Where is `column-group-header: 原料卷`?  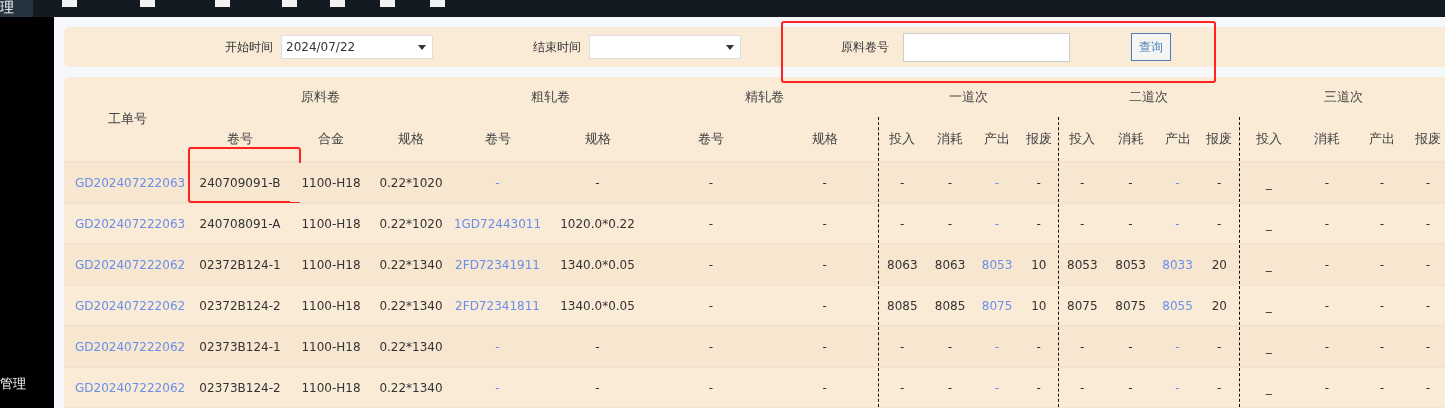 column-group-header: 原料卷 is located at coordinates (320, 97).